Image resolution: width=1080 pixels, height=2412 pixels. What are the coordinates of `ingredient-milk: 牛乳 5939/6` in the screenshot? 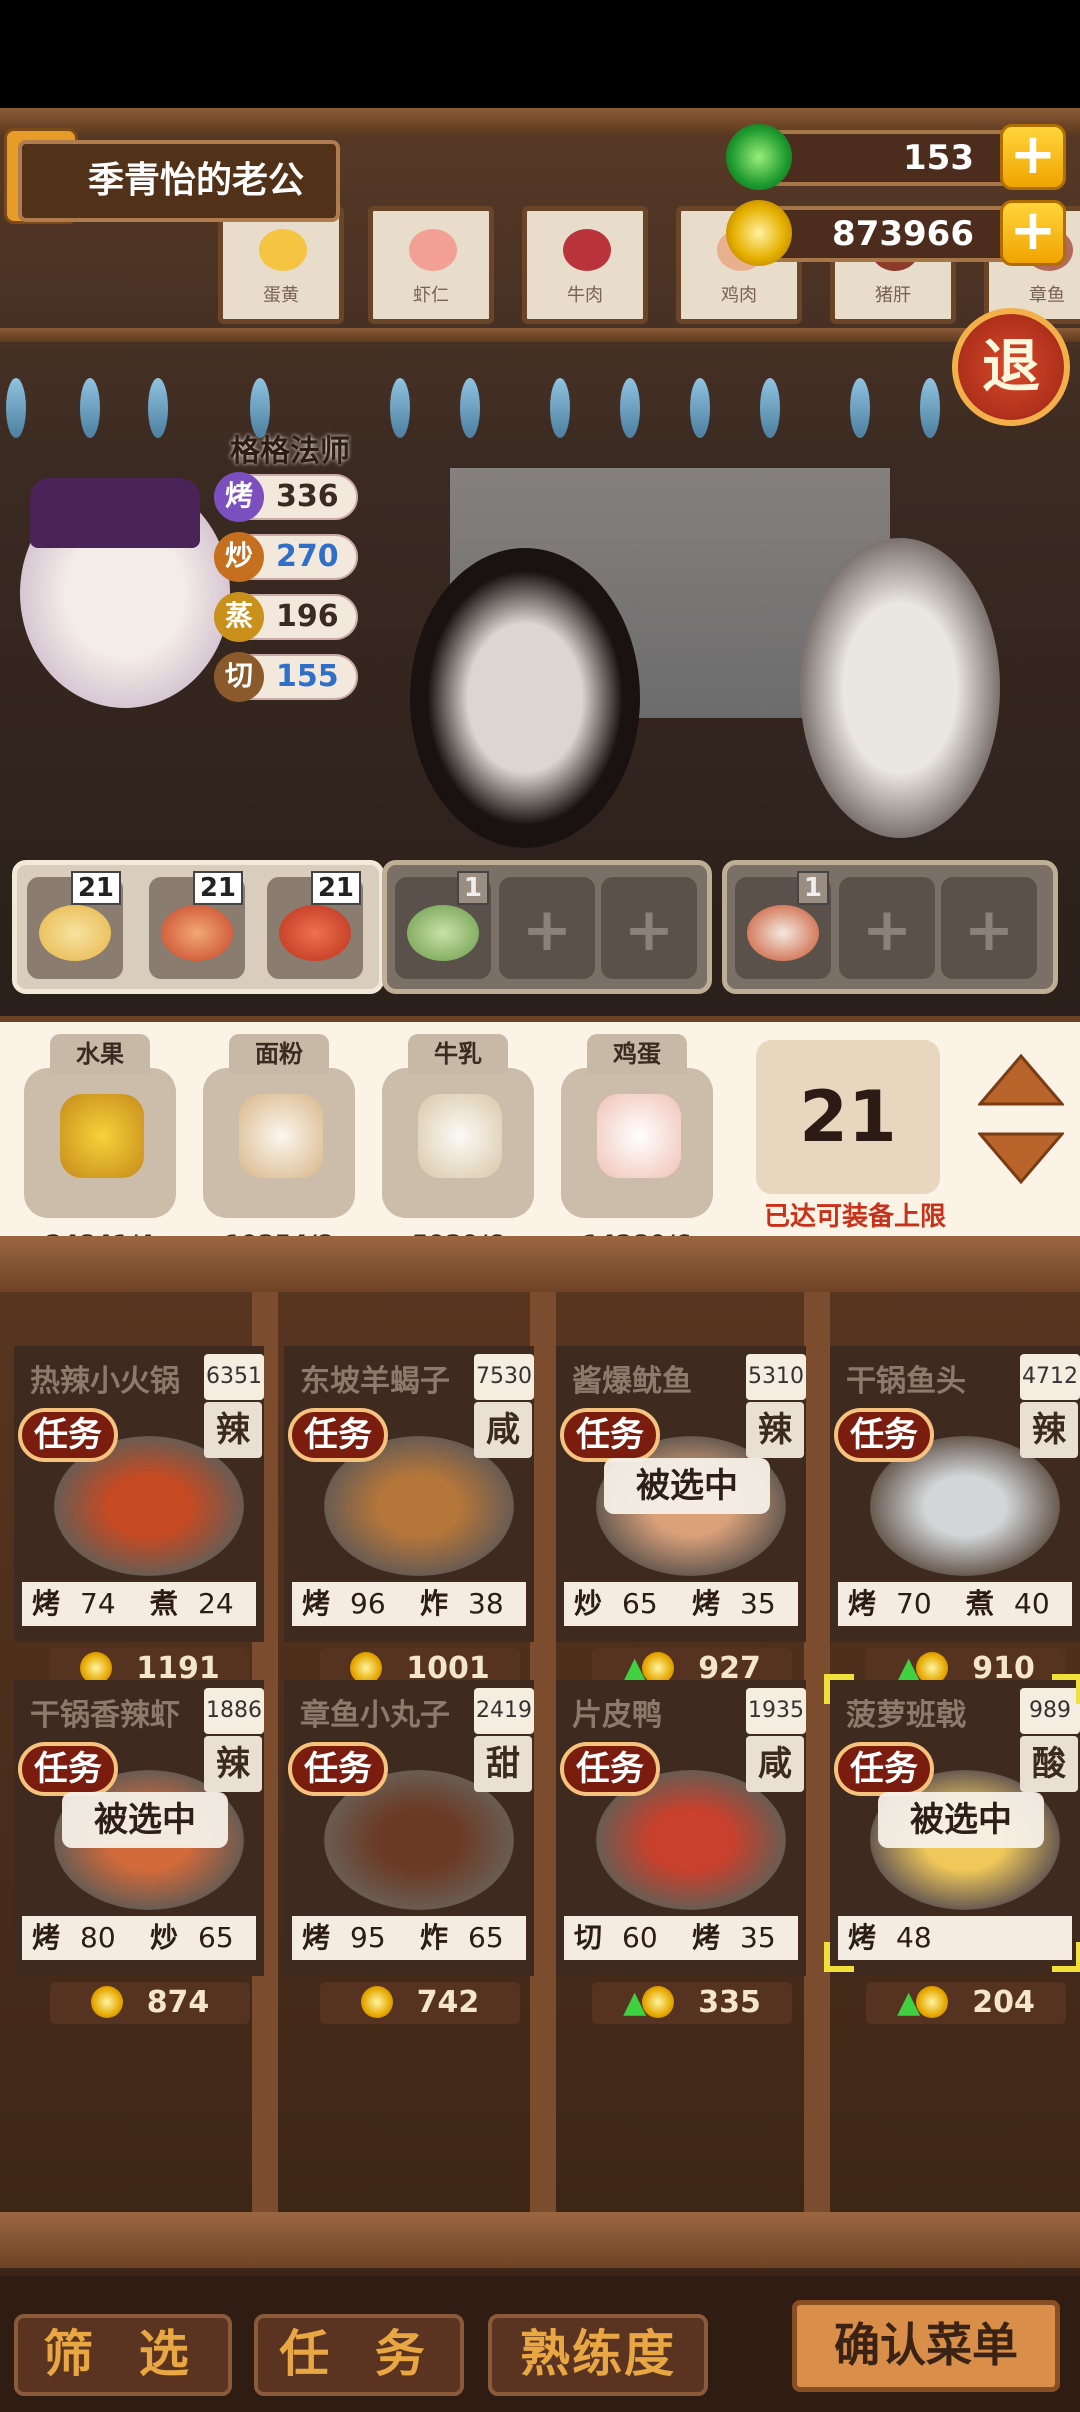 It's located at (458, 1146).